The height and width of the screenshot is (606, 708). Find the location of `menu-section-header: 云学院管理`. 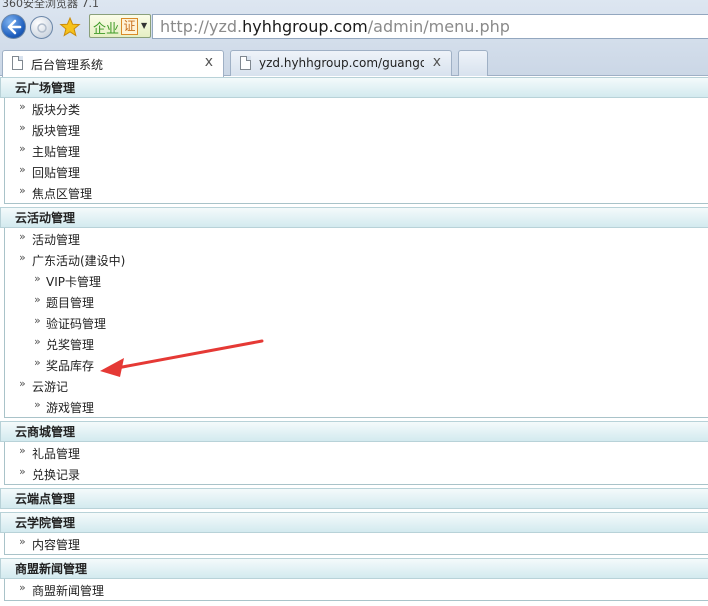

menu-section-header: 云学院管理 is located at coordinates (354, 522).